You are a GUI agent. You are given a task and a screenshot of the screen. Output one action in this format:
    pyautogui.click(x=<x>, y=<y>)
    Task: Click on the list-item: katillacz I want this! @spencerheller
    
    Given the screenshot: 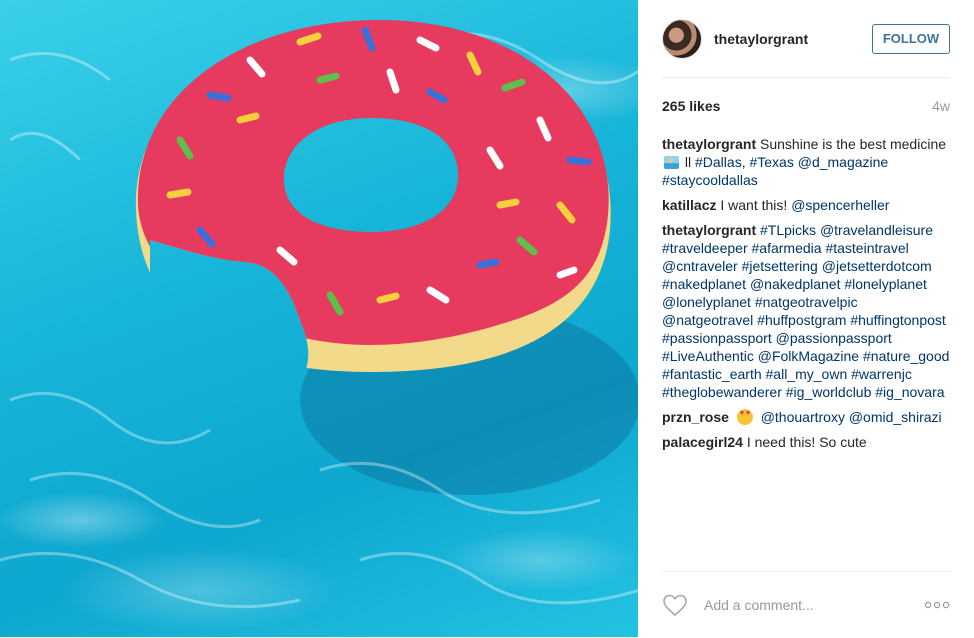 What is the action you would take?
    pyautogui.click(x=806, y=205)
    